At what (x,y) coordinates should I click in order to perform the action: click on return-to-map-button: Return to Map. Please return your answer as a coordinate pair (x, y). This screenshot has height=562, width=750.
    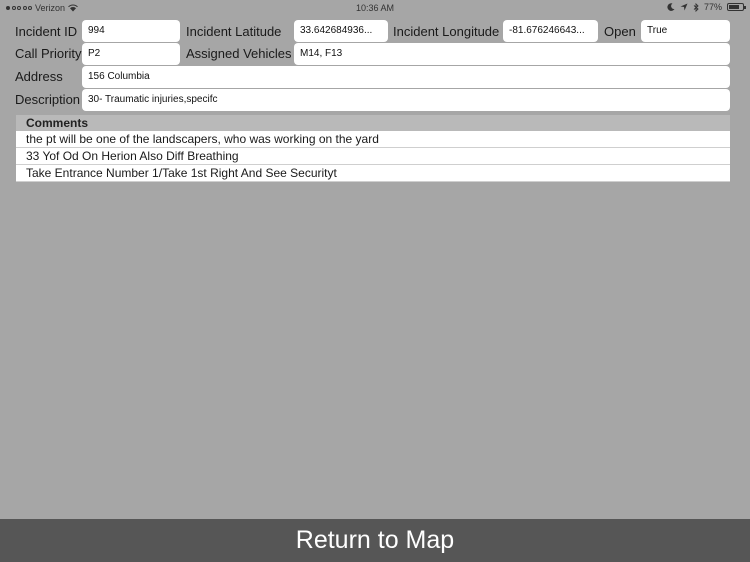
    Looking at the image, I should click on (375, 540).